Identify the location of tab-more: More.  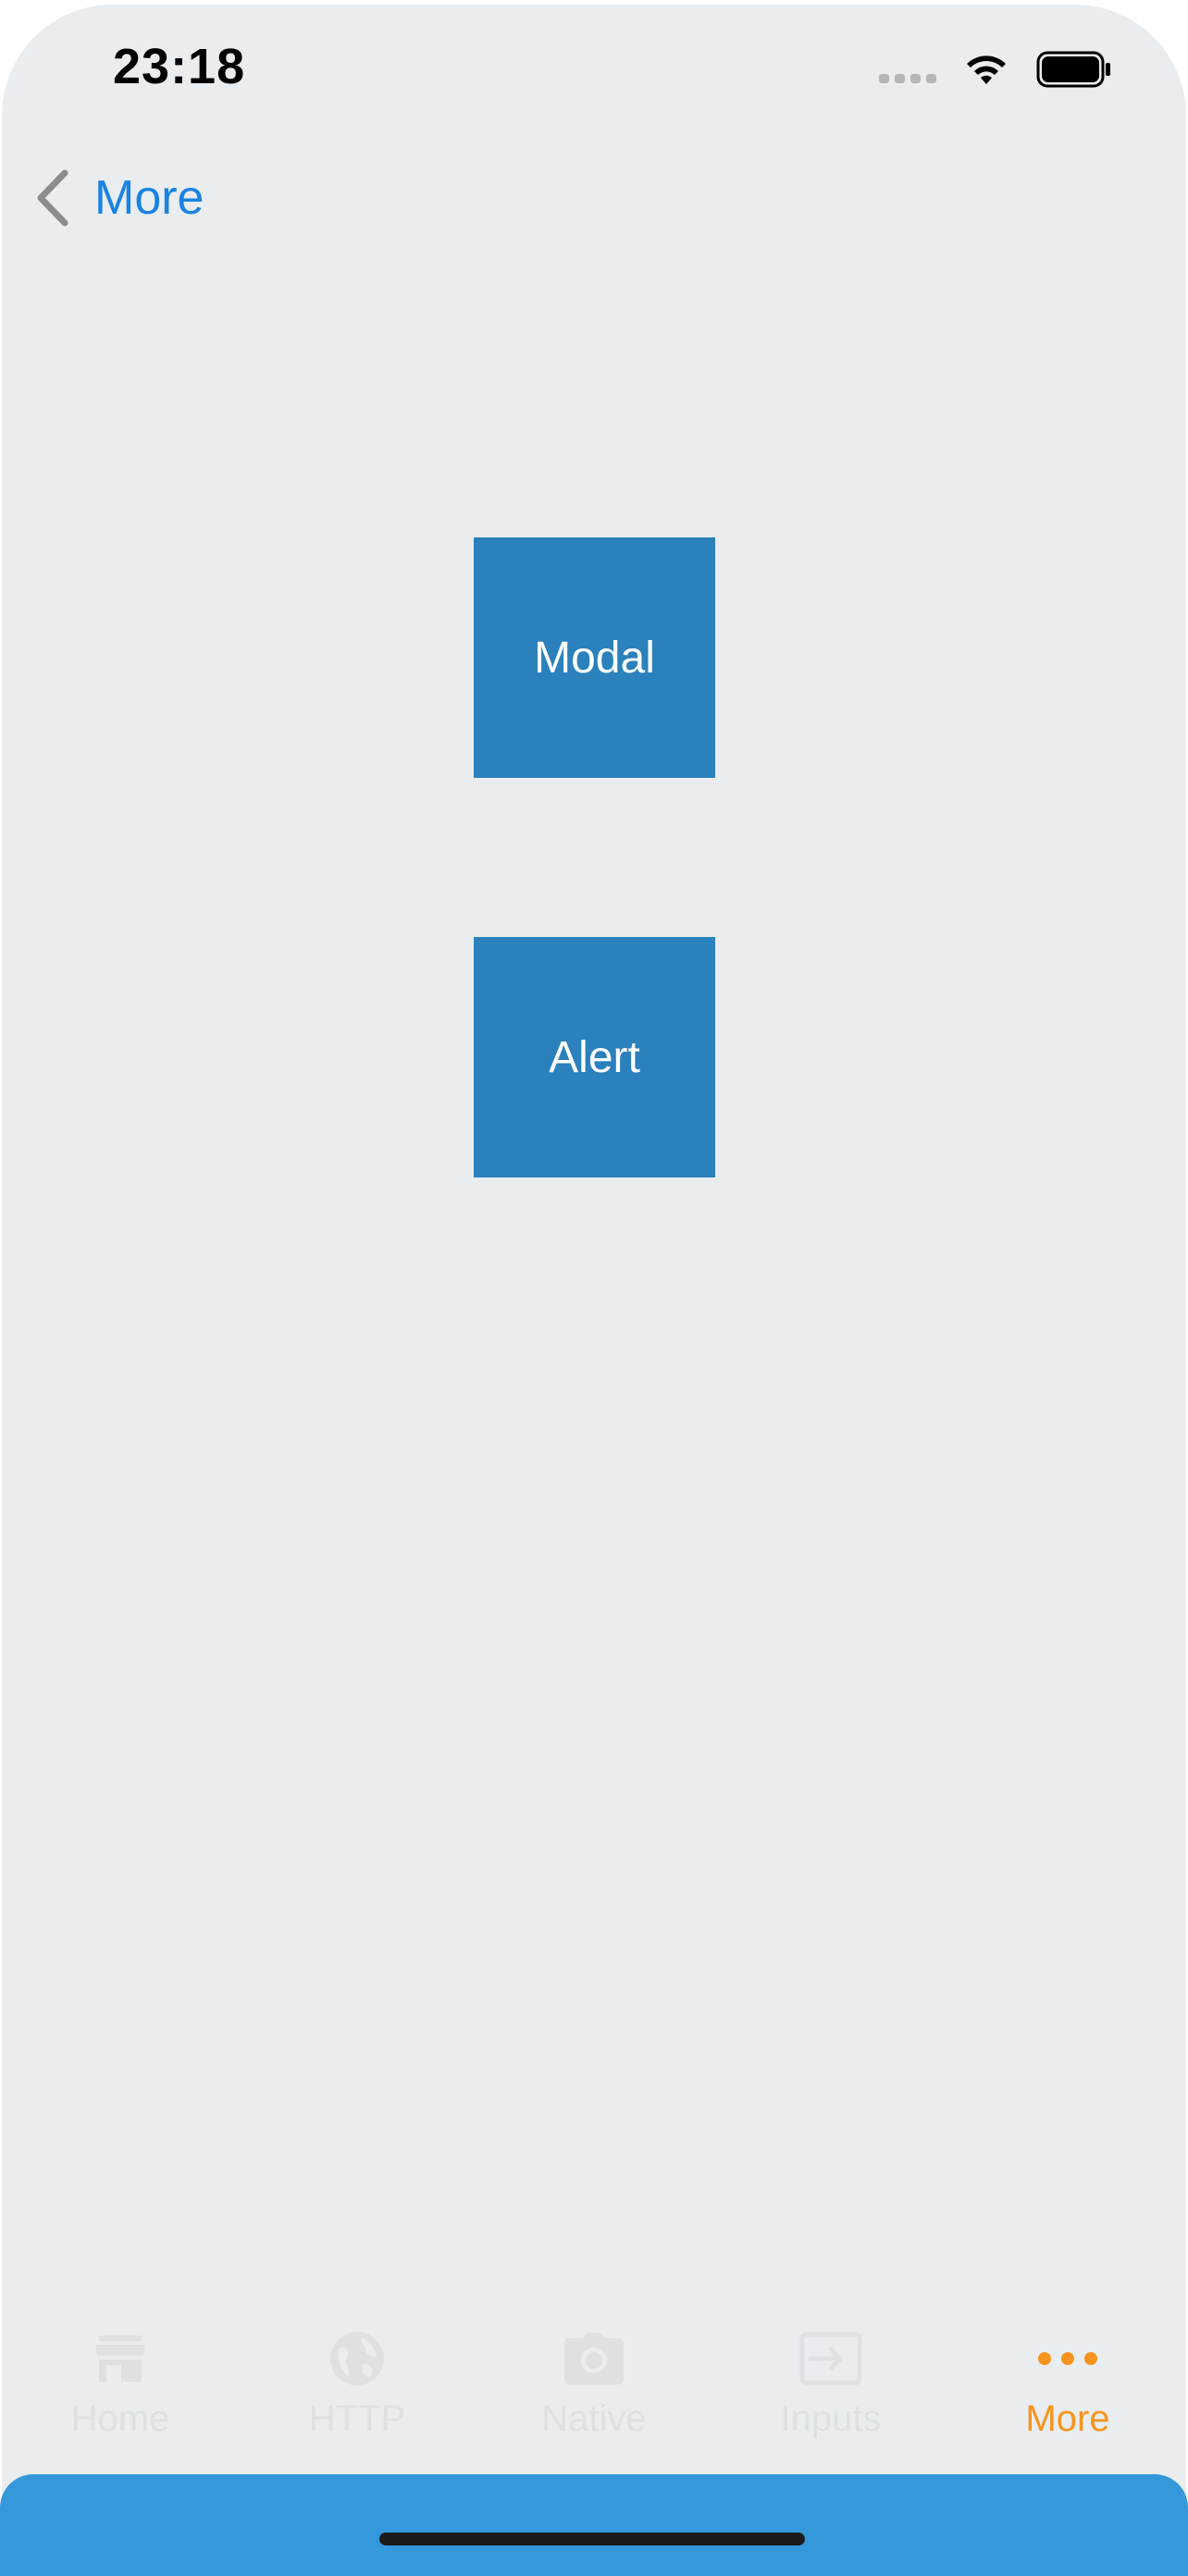
(1067, 2400).